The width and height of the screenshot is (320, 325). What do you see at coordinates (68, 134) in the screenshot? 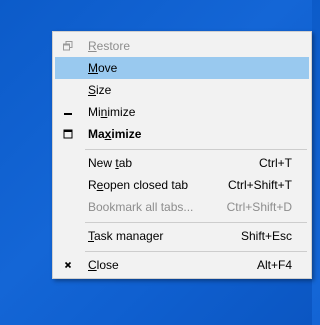
I see `maximize-icon` at bounding box center [68, 134].